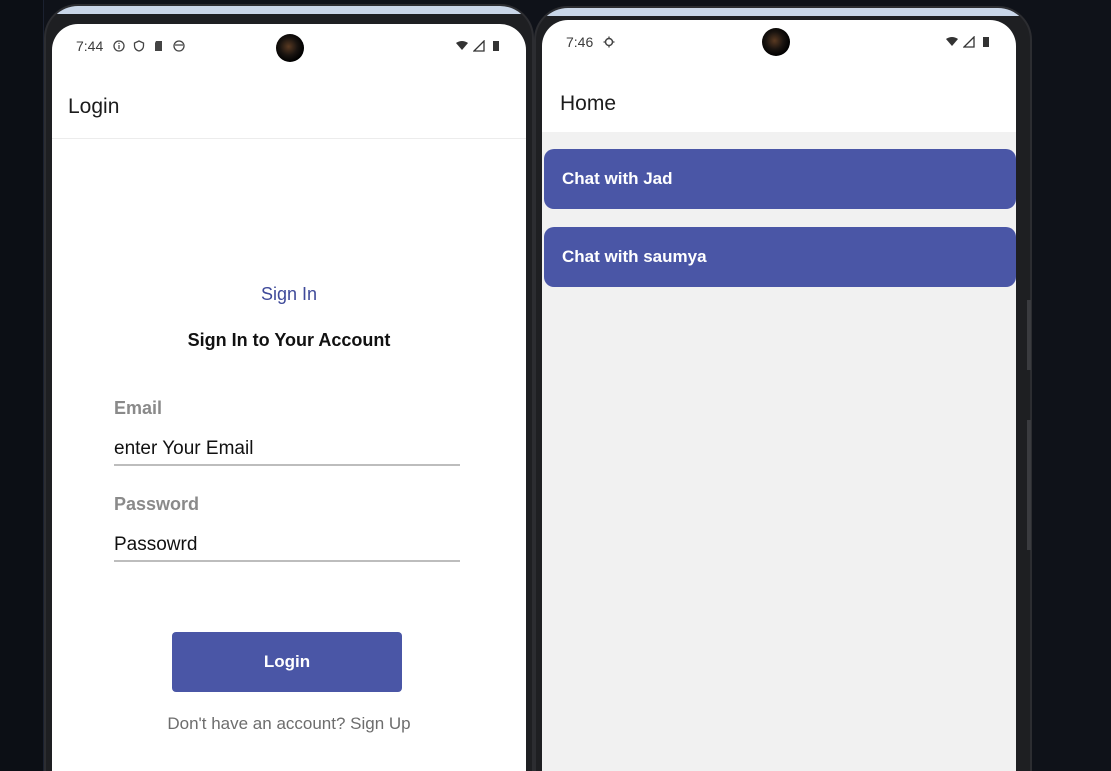 The width and height of the screenshot is (1111, 771). What do you see at coordinates (139, 46) in the screenshot?
I see `shield-icon` at bounding box center [139, 46].